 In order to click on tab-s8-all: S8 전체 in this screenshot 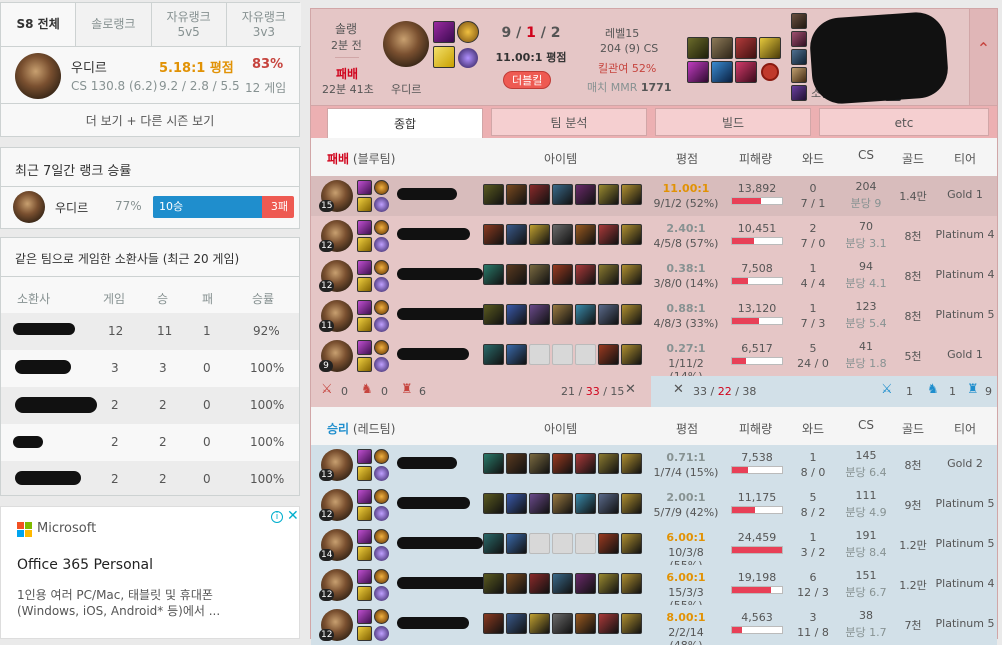, I will do `click(39, 24)`.